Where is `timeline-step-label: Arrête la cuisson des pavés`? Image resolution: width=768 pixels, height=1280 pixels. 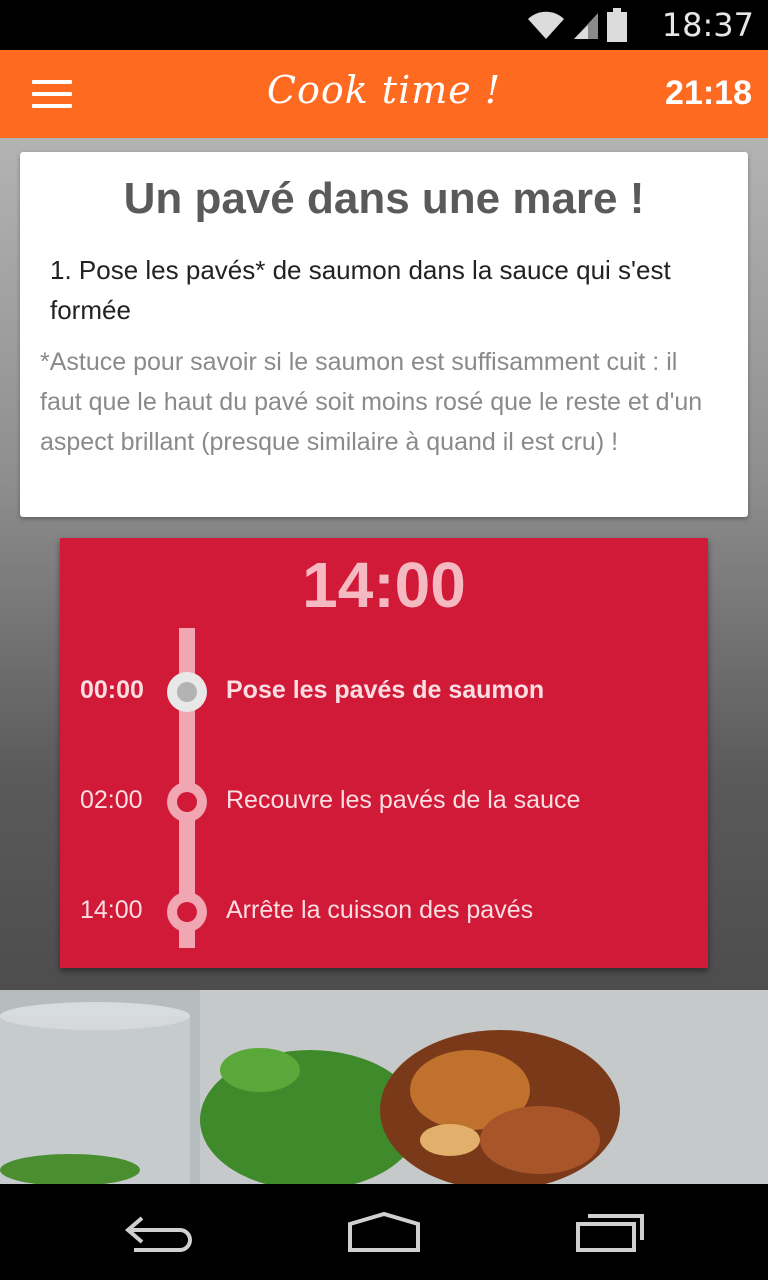 timeline-step-label: Arrête la cuisson des pavés is located at coordinates (380, 910).